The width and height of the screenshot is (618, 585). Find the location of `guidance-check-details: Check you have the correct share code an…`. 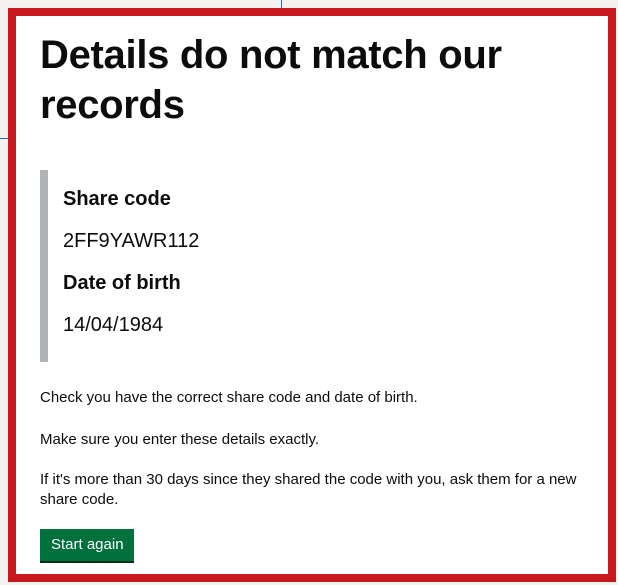

guidance-check-details: Check you have the correct share code an… is located at coordinates (229, 397).